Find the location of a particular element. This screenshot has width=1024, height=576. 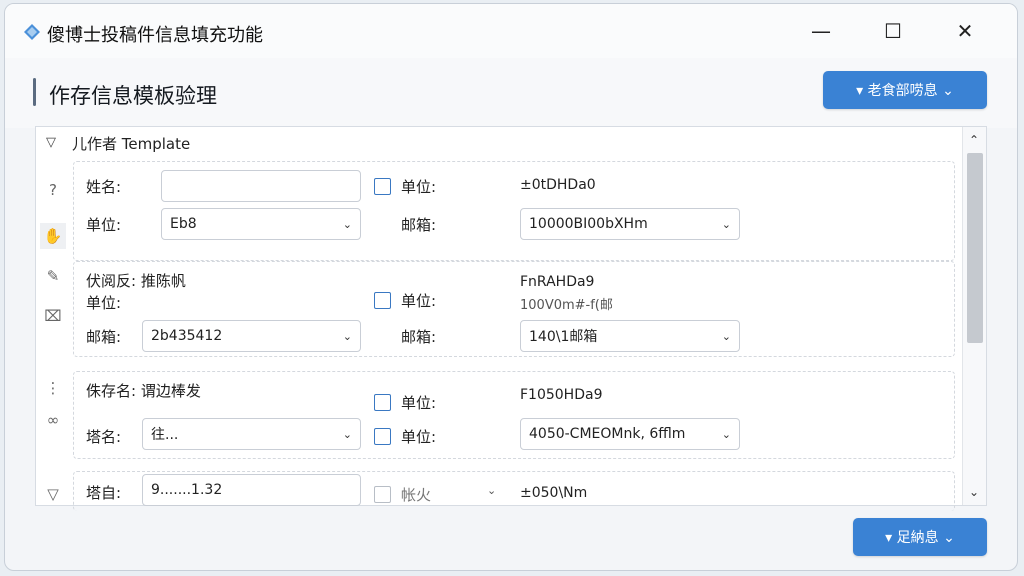

unit-select: Eb8 ⌄ is located at coordinates (261, 224).